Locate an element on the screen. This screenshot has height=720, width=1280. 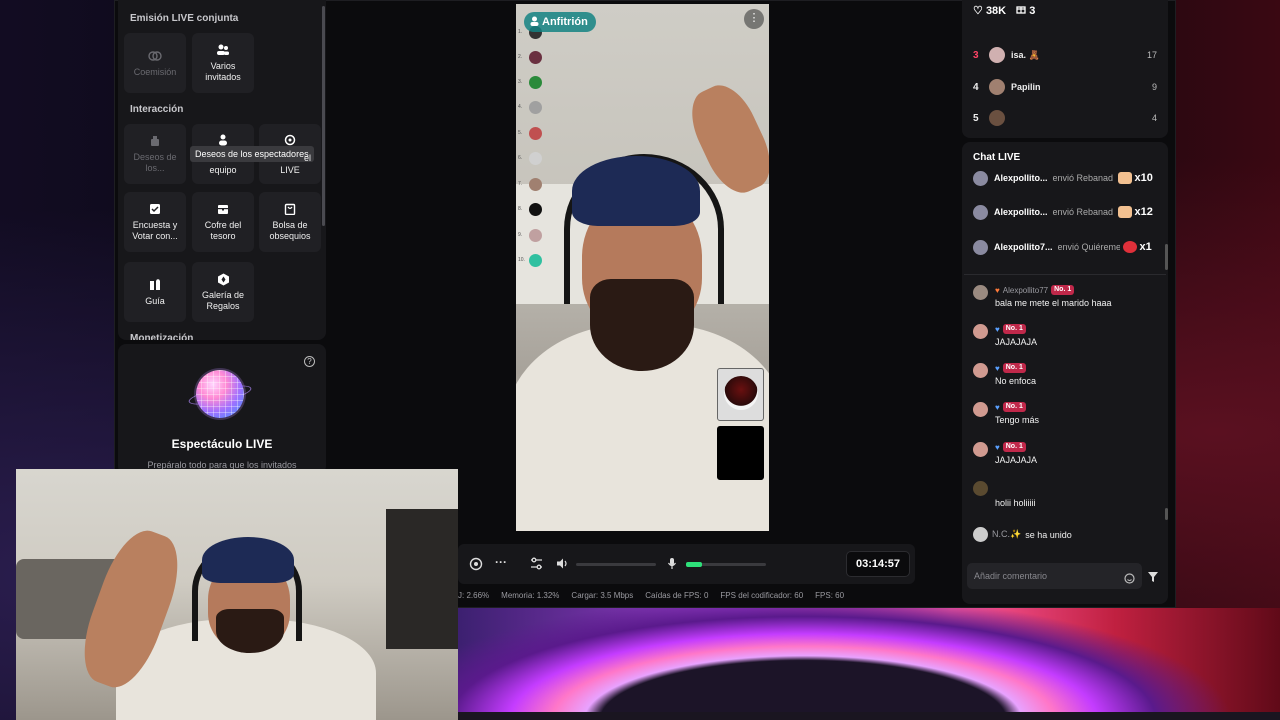
co-host-icon is located at coordinates (155, 56).